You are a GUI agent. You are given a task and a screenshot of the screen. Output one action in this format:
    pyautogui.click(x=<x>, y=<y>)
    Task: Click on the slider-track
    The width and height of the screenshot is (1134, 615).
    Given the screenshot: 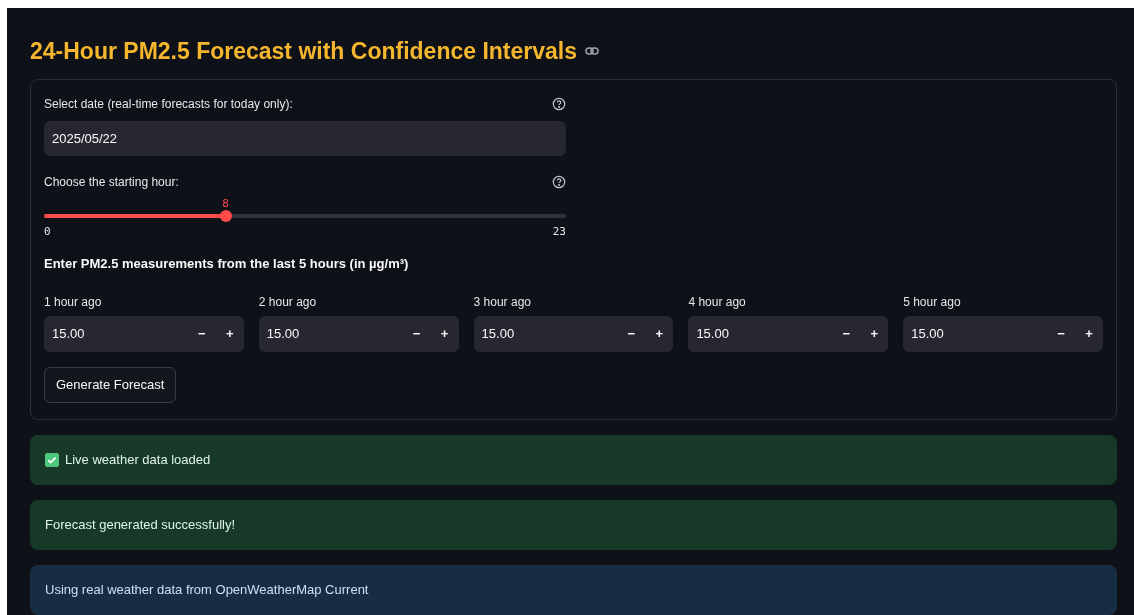 What is the action you would take?
    pyautogui.click(x=305, y=216)
    